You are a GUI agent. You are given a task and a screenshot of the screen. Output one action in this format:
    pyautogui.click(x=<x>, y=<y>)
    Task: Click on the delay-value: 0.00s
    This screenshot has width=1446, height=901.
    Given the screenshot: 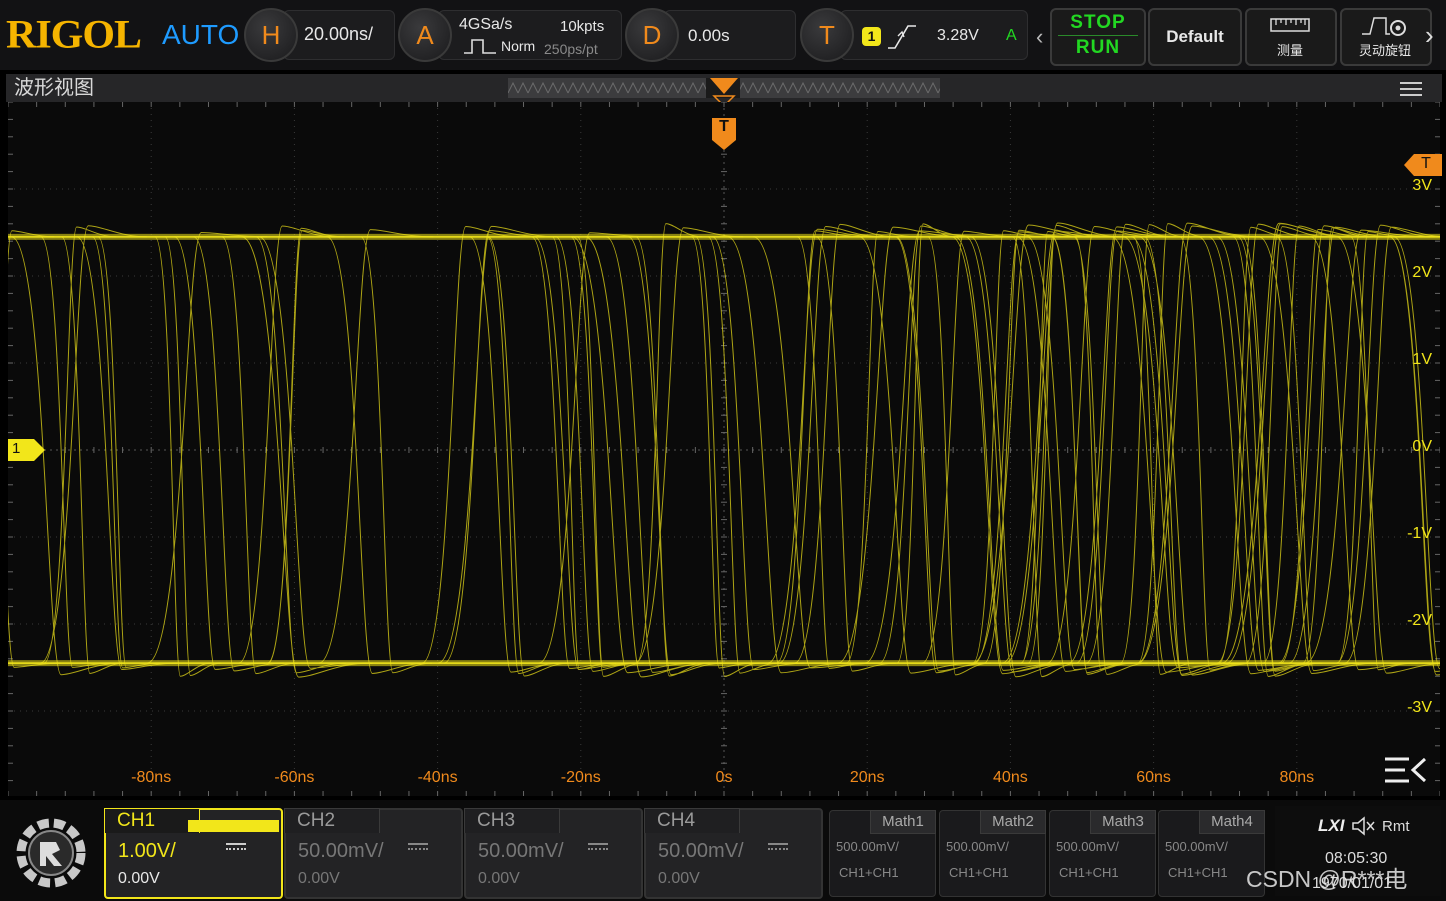 What is the action you would take?
    pyautogui.click(x=709, y=35)
    